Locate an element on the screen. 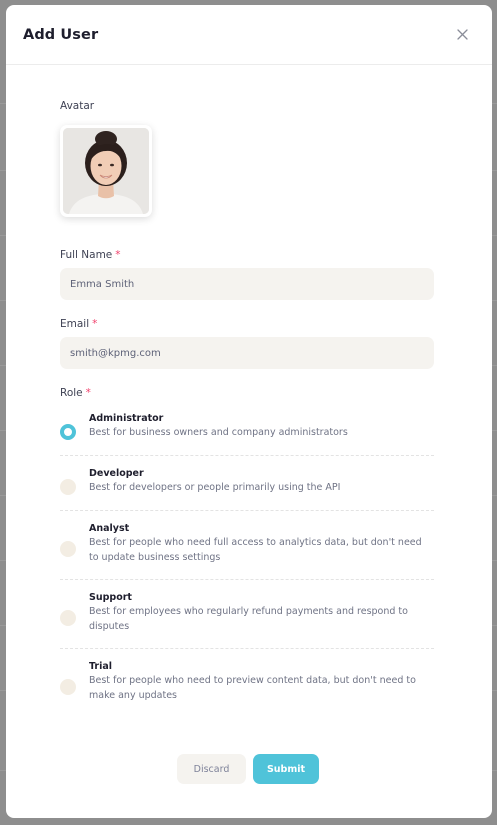 The image size is (497, 825). discard-button: Discard is located at coordinates (211, 769).